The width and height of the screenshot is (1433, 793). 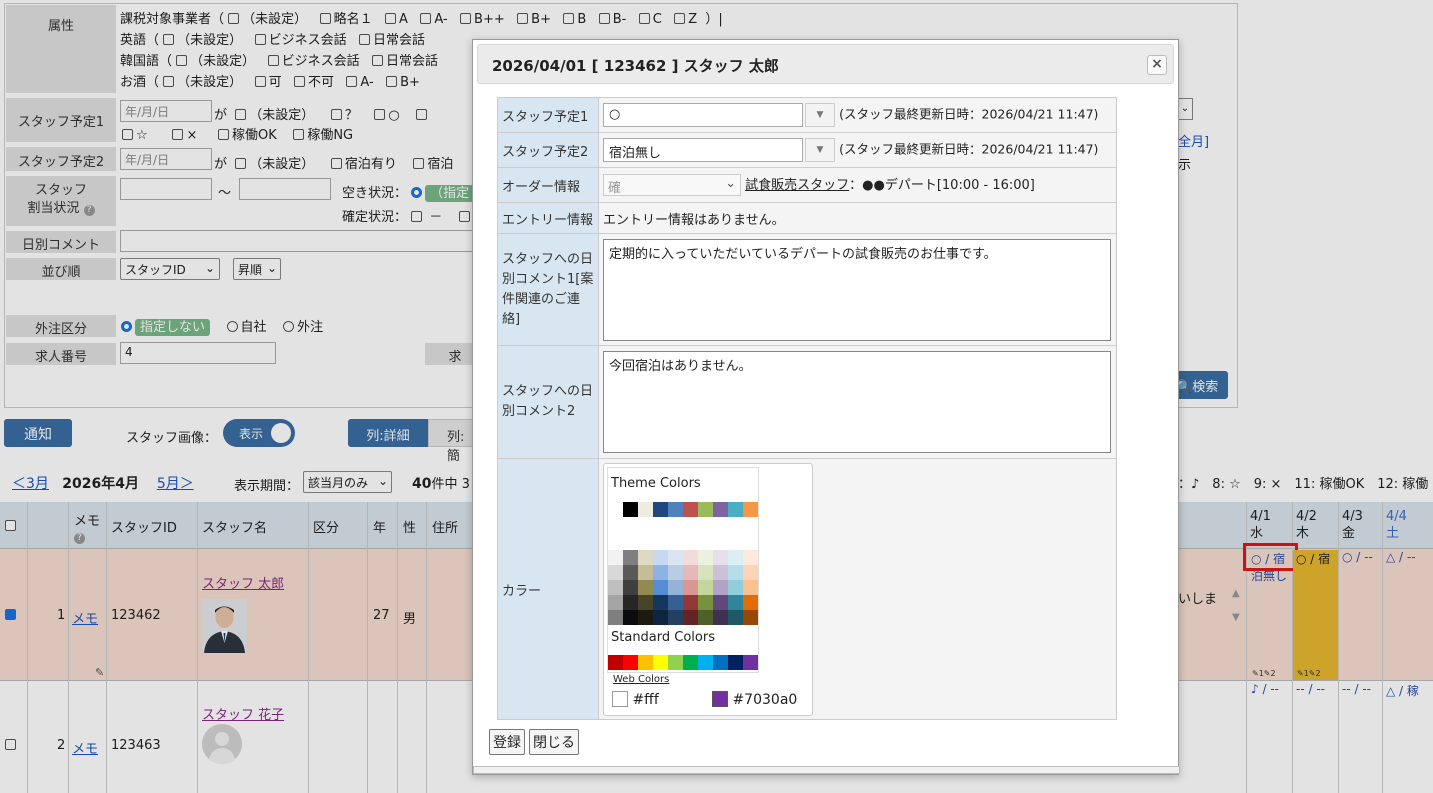 I want to click on dialog-footer-scrollbar, so click(x=826, y=770).